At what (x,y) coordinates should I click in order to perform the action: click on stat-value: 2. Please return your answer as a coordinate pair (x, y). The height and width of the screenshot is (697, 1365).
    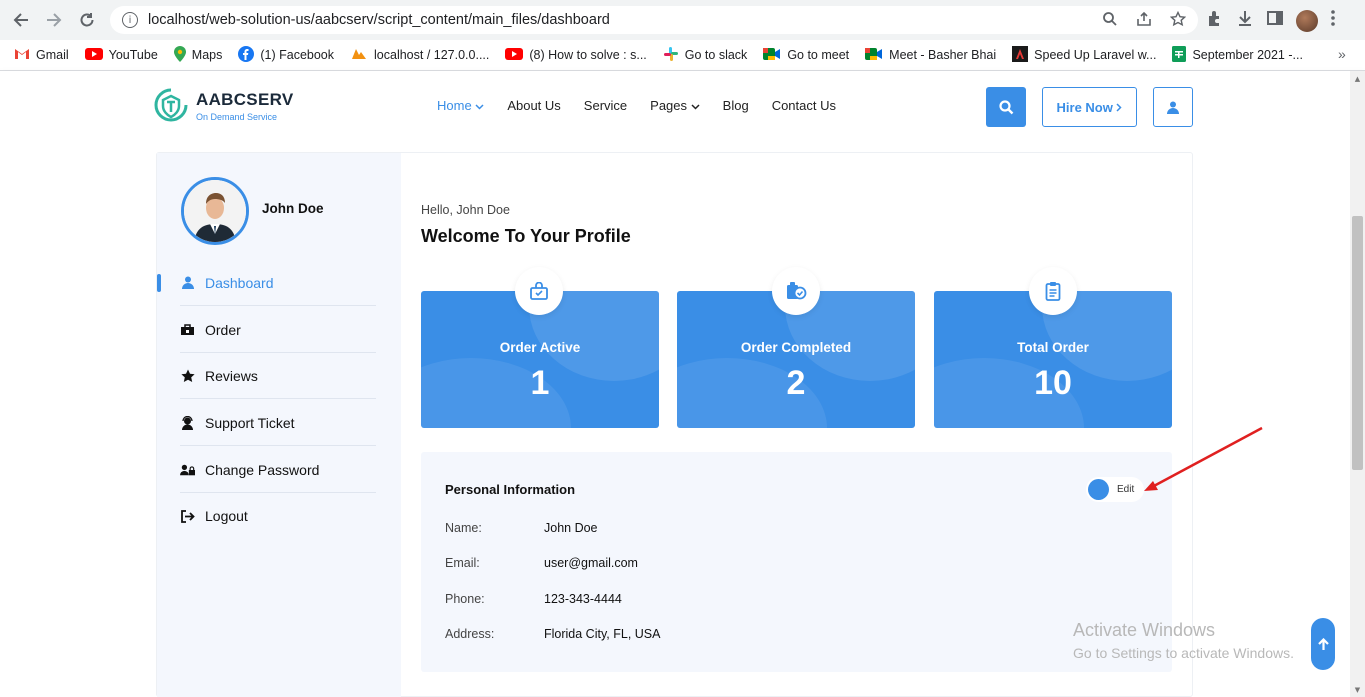
    Looking at the image, I should click on (796, 383).